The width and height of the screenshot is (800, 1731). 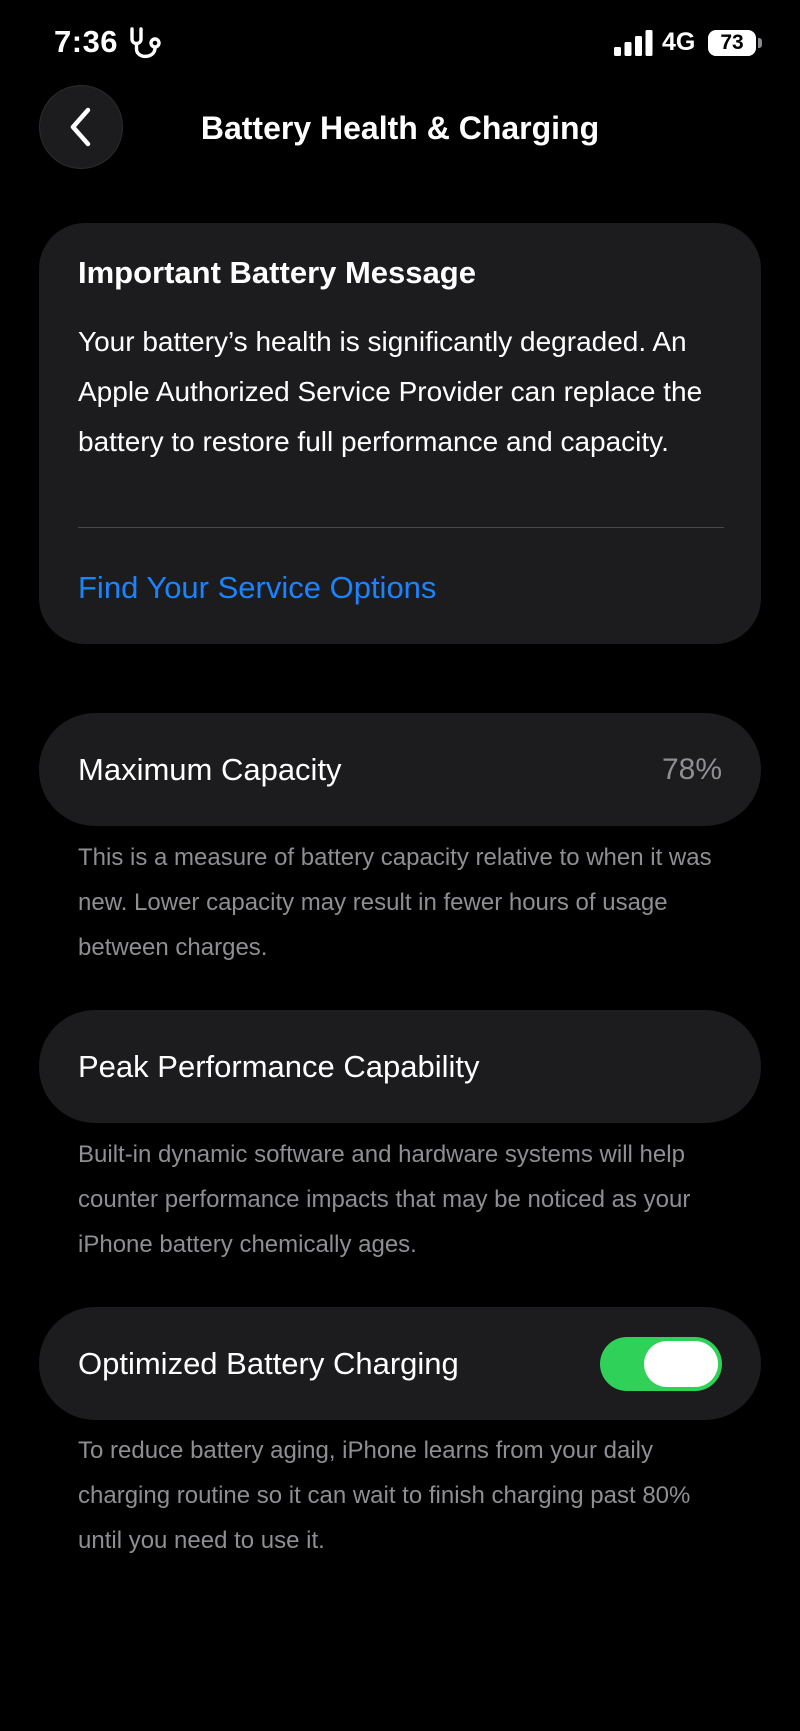 I want to click on toggle-knob, so click(x=681, y=1364).